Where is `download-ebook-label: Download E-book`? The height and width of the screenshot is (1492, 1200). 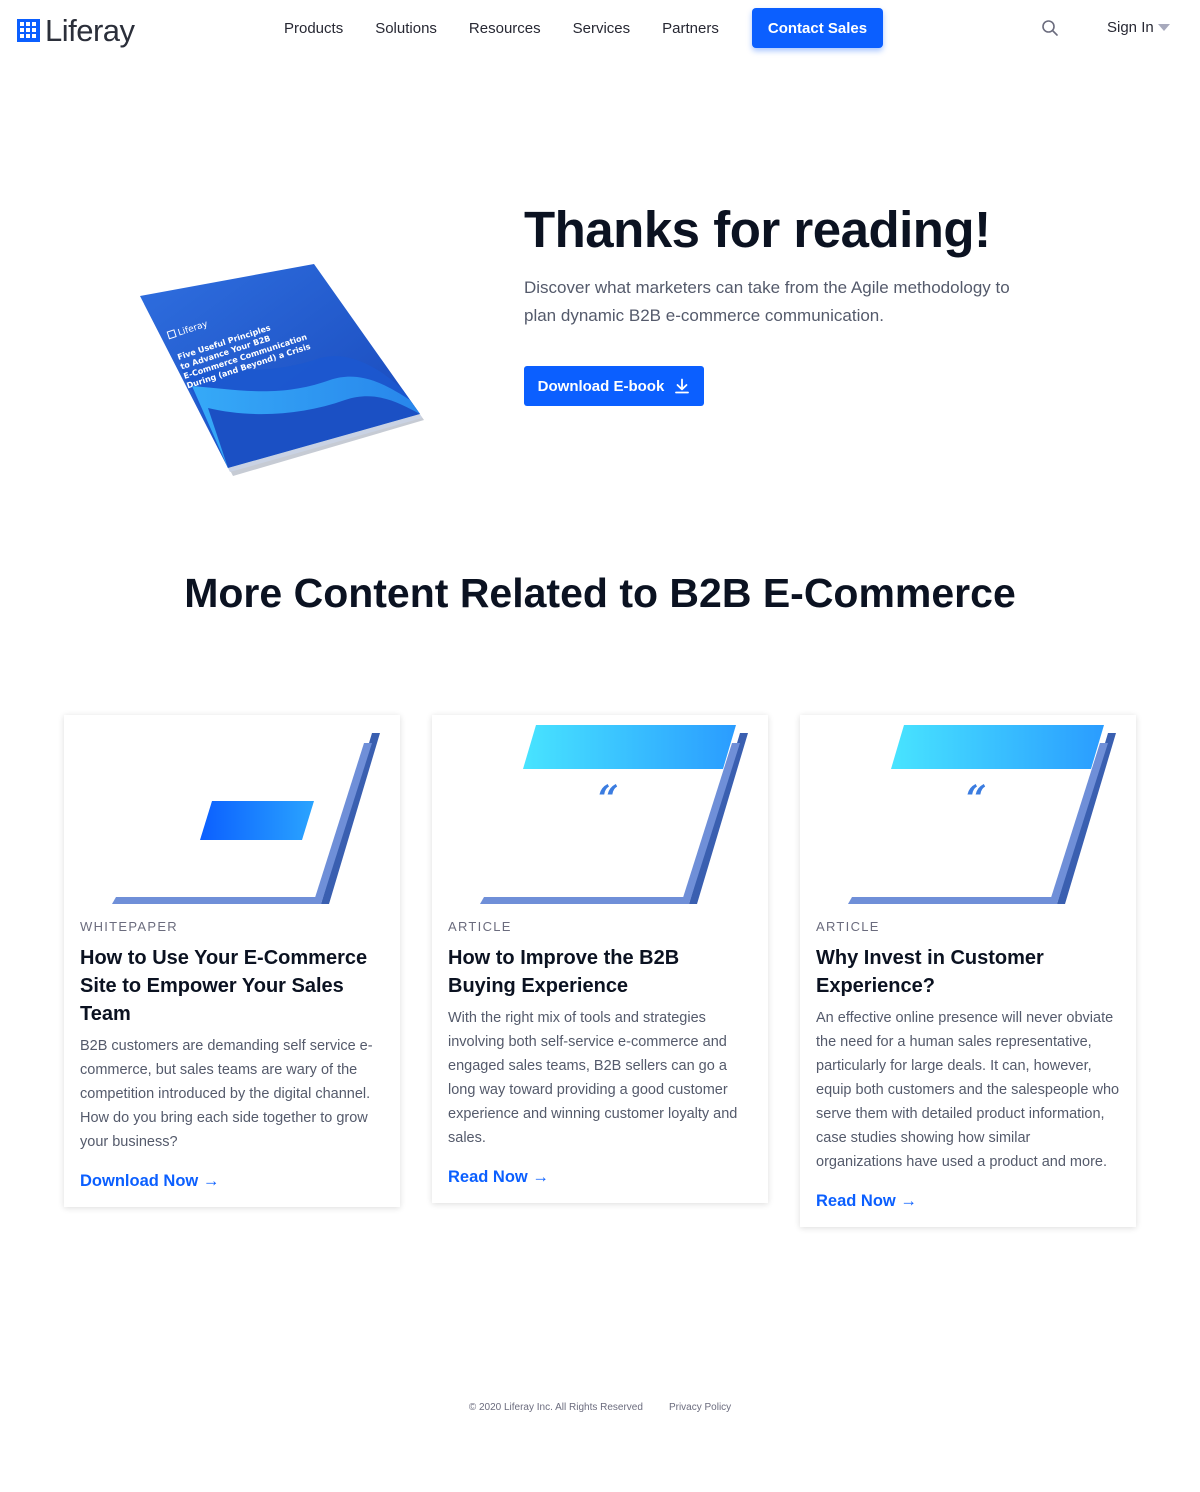
download-ebook-label: Download E-book is located at coordinates (601, 386).